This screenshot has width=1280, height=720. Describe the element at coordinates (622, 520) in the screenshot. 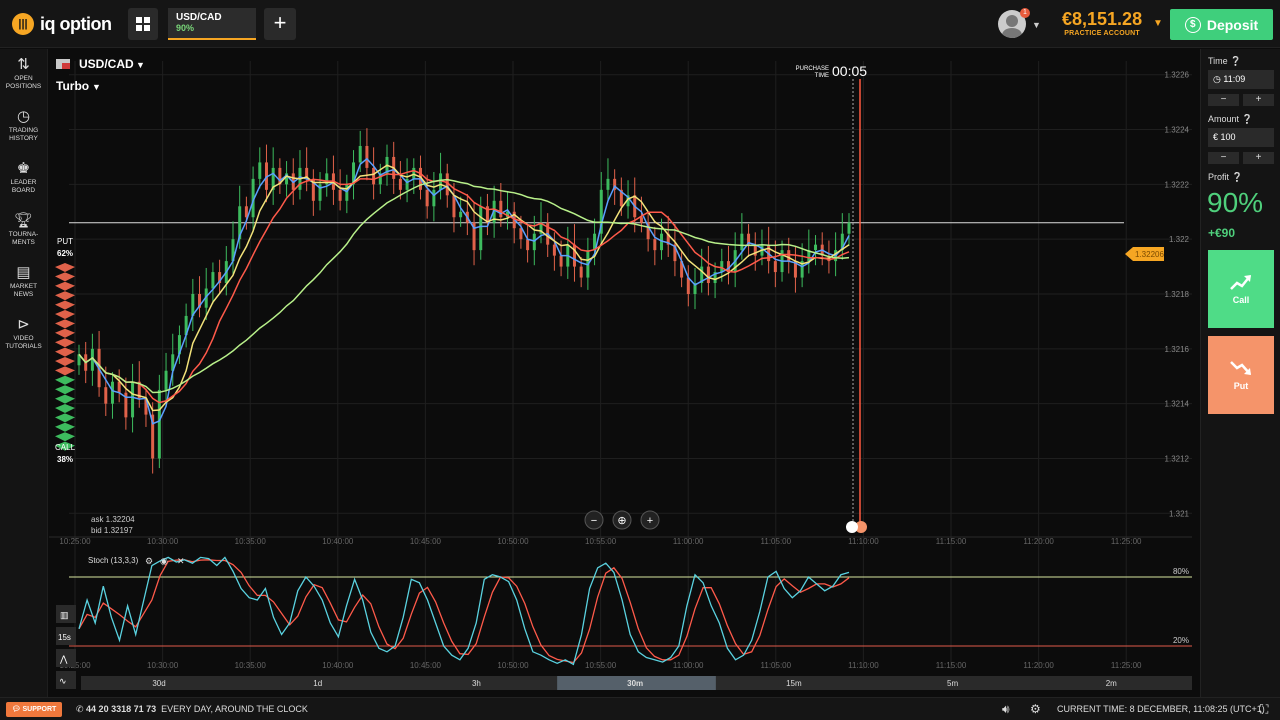

I see `center-chart-button: ⊕` at that location.